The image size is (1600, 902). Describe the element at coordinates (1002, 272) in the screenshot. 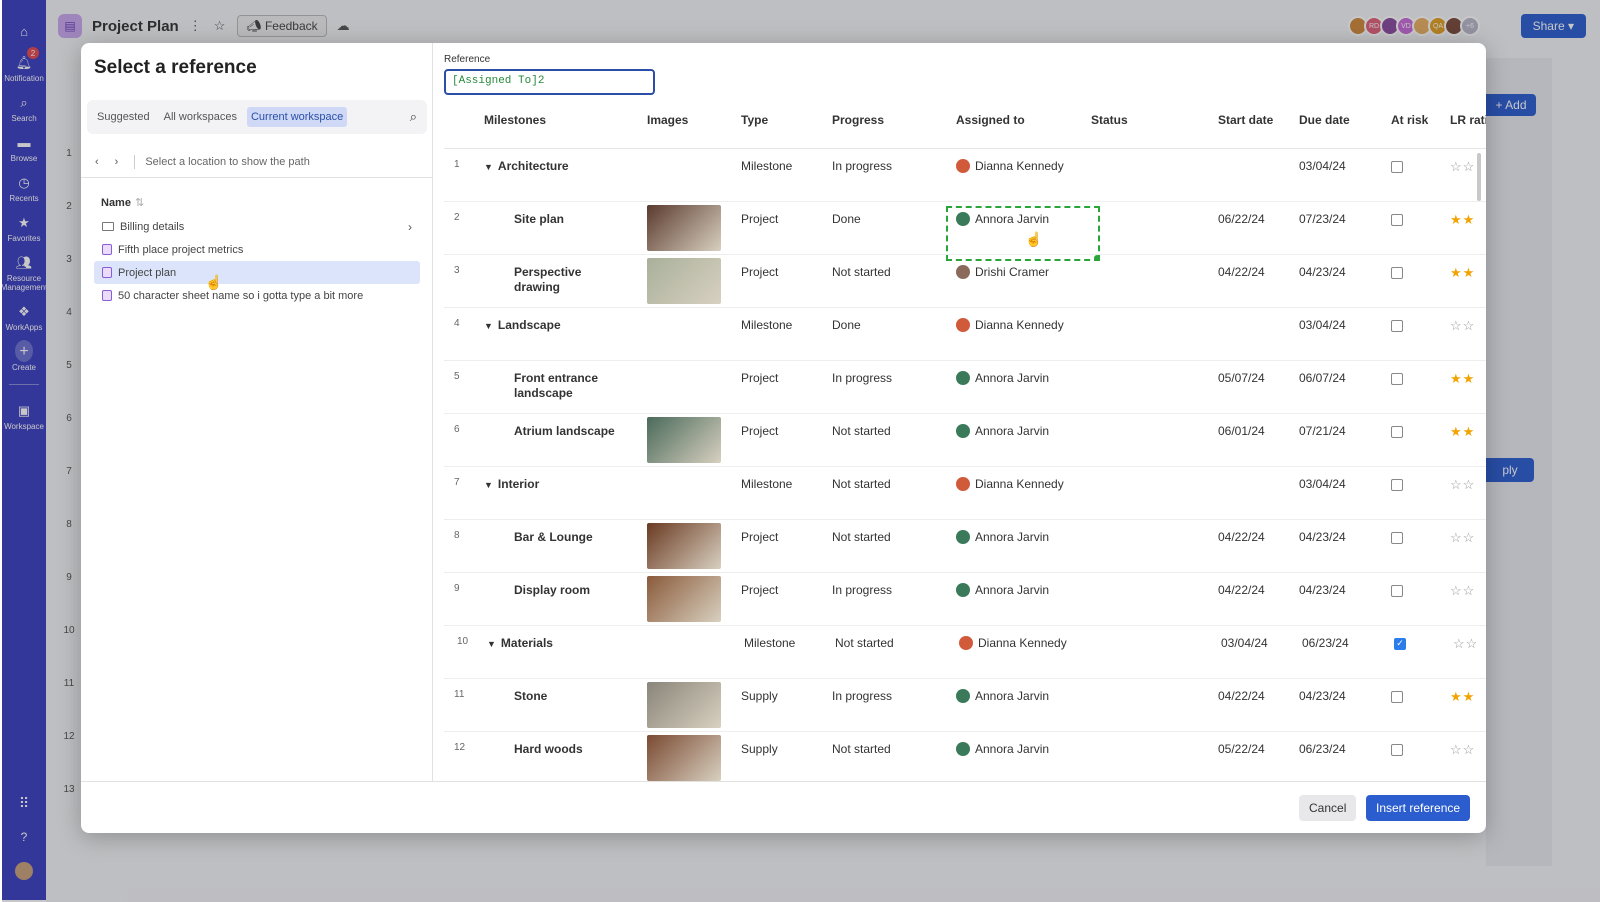

I see `assigned-to-cell: Drishi Cramer` at that location.